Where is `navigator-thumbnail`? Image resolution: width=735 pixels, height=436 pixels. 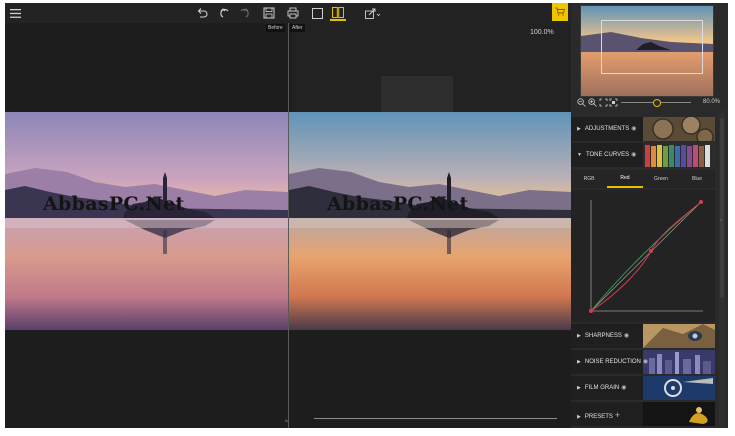 navigator-thumbnail is located at coordinates (647, 51).